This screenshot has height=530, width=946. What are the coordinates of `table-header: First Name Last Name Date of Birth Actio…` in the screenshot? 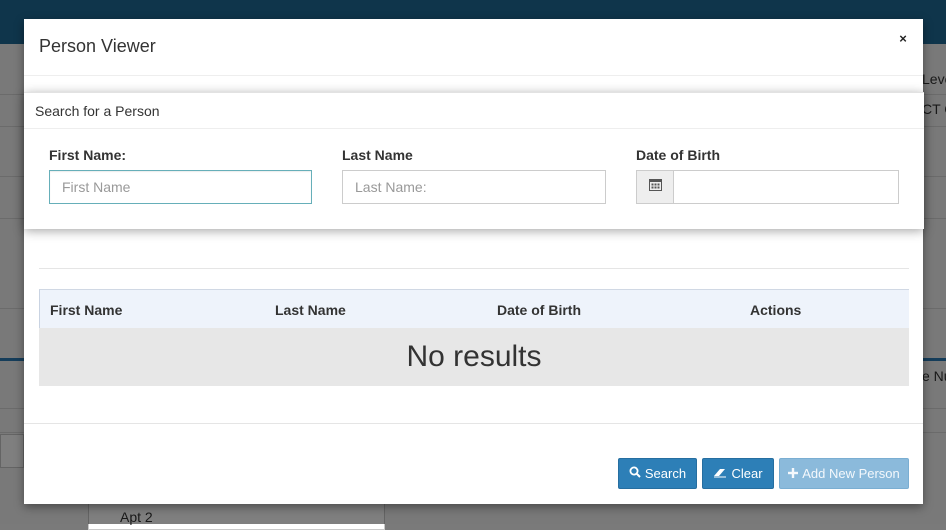 It's located at (474, 308).